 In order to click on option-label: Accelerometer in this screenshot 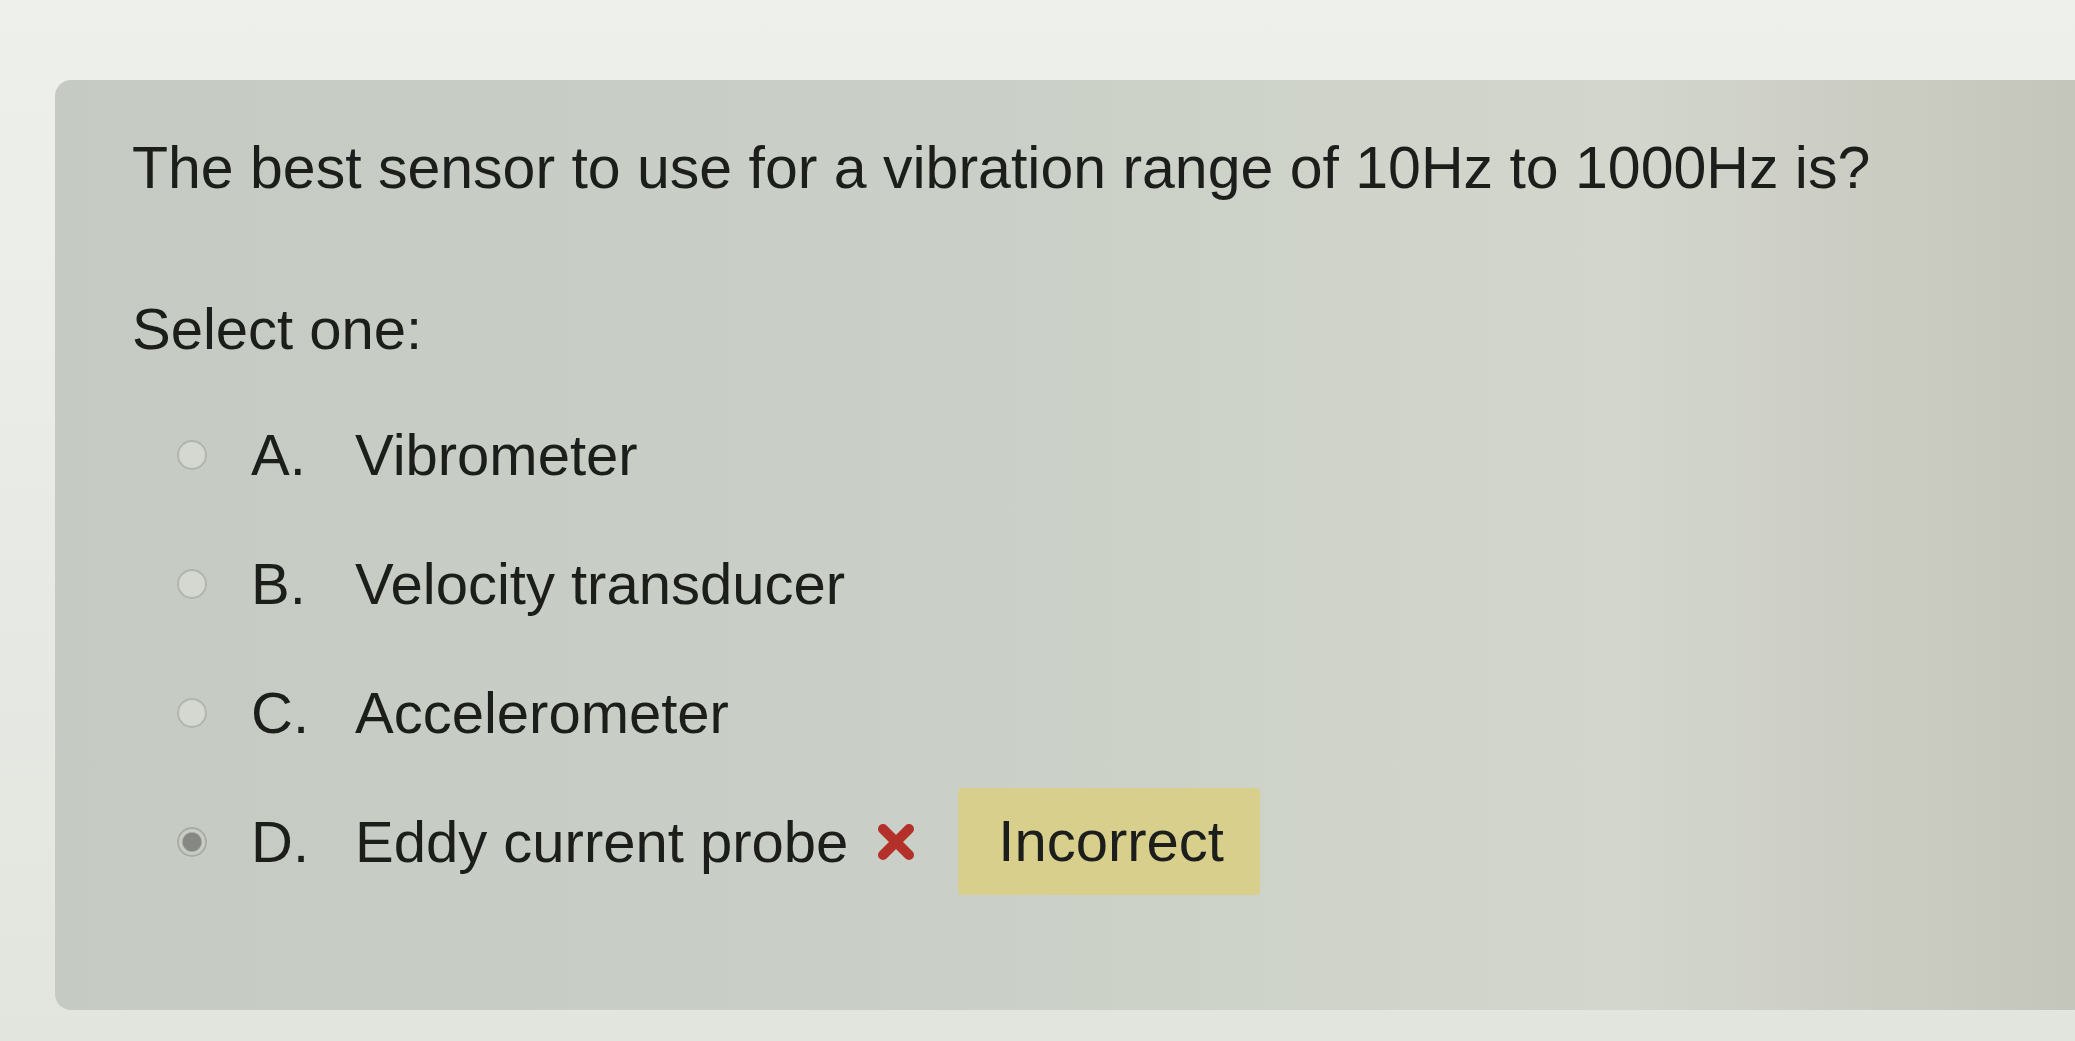, I will do `click(542, 712)`.